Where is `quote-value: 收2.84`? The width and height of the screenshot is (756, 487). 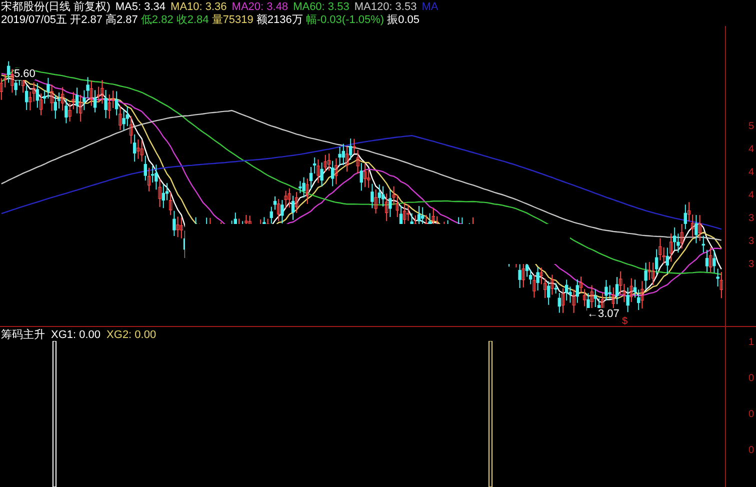
quote-value: 收2.84 is located at coordinates (192, 20).